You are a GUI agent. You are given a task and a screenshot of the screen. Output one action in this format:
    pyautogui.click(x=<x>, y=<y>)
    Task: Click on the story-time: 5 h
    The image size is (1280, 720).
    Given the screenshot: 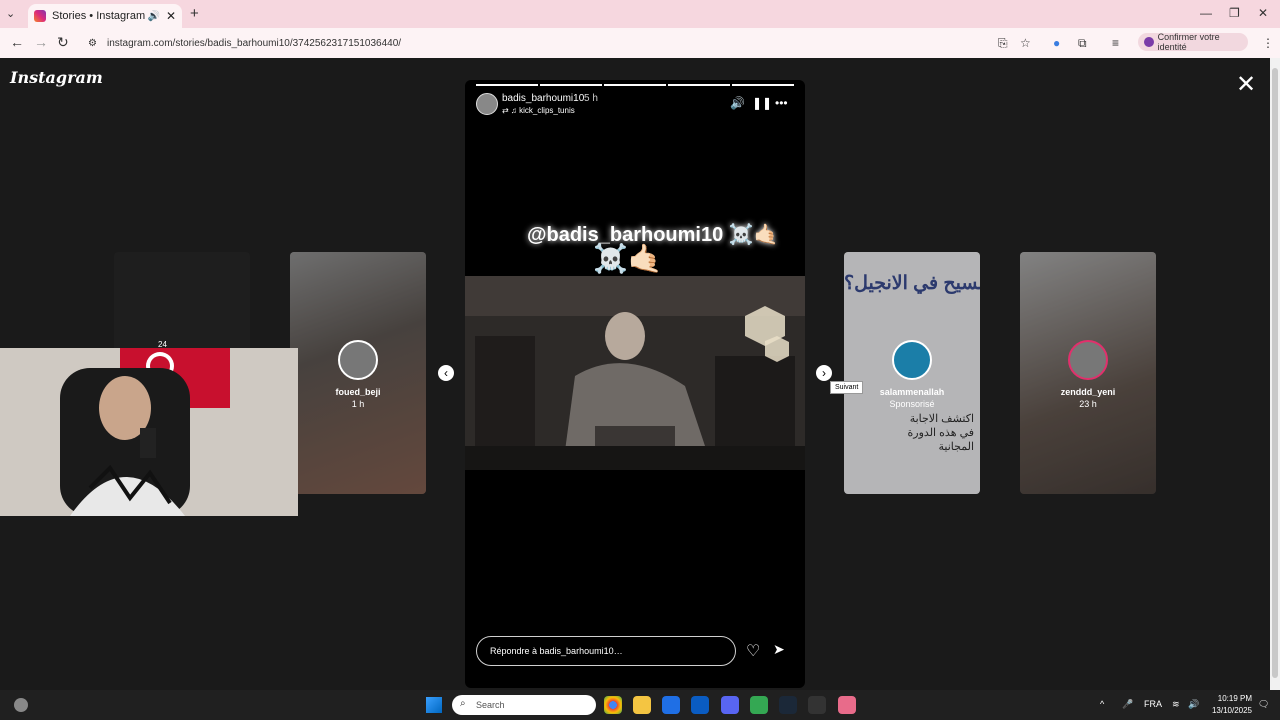 What is the action you would take?
    pyautogui.click(x=591, y=98)
    